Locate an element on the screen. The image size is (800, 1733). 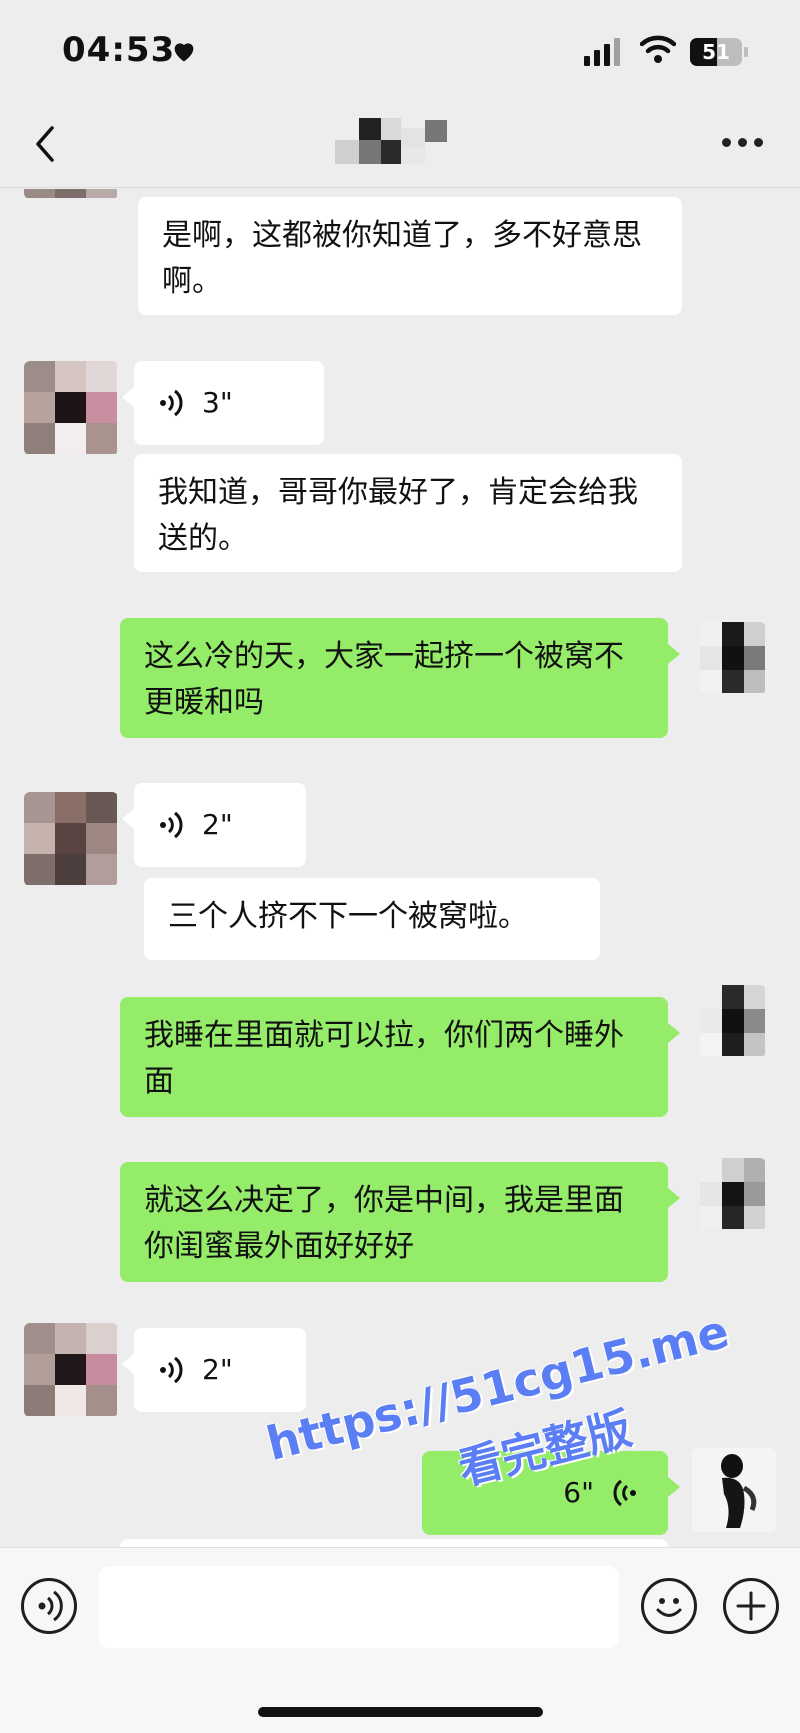
heart-icon is located at coordinates (184, 52).